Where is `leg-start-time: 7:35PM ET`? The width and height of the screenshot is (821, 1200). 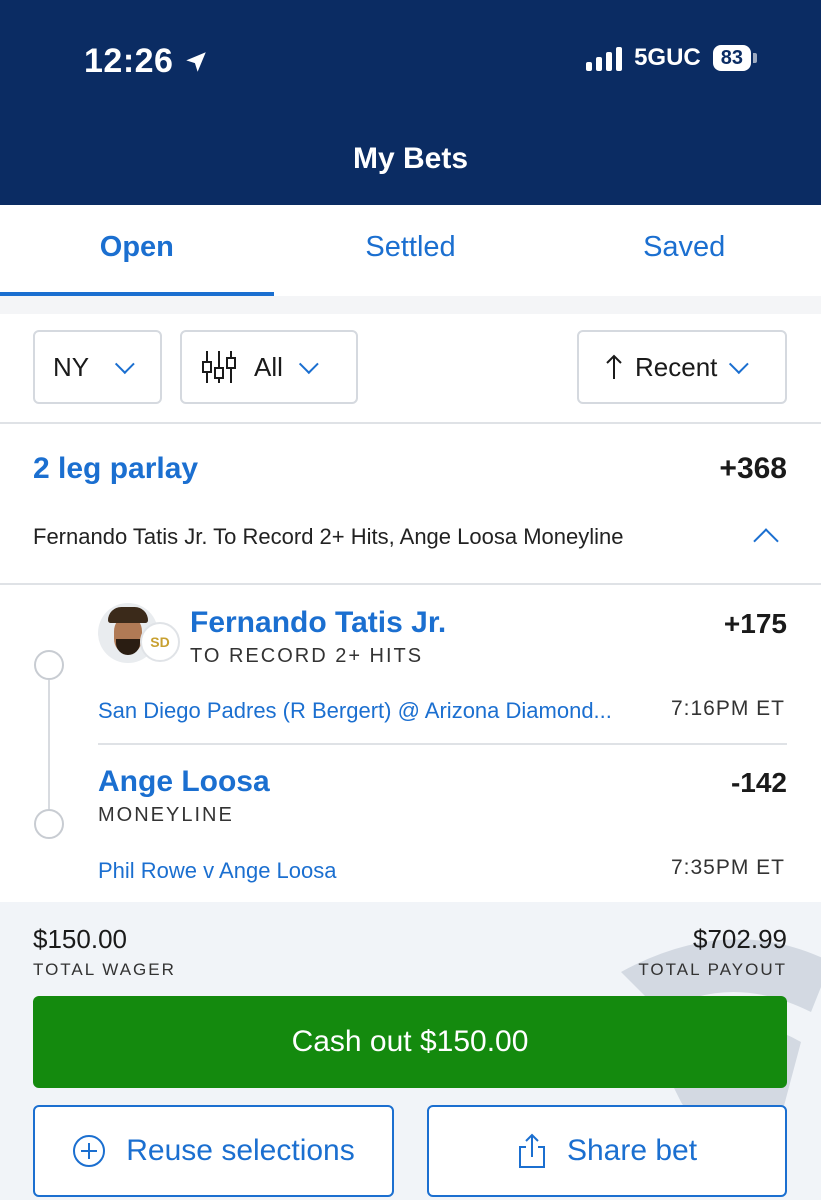
leg-start-time: 7:35PM ET is located at coordinates (727, 867).